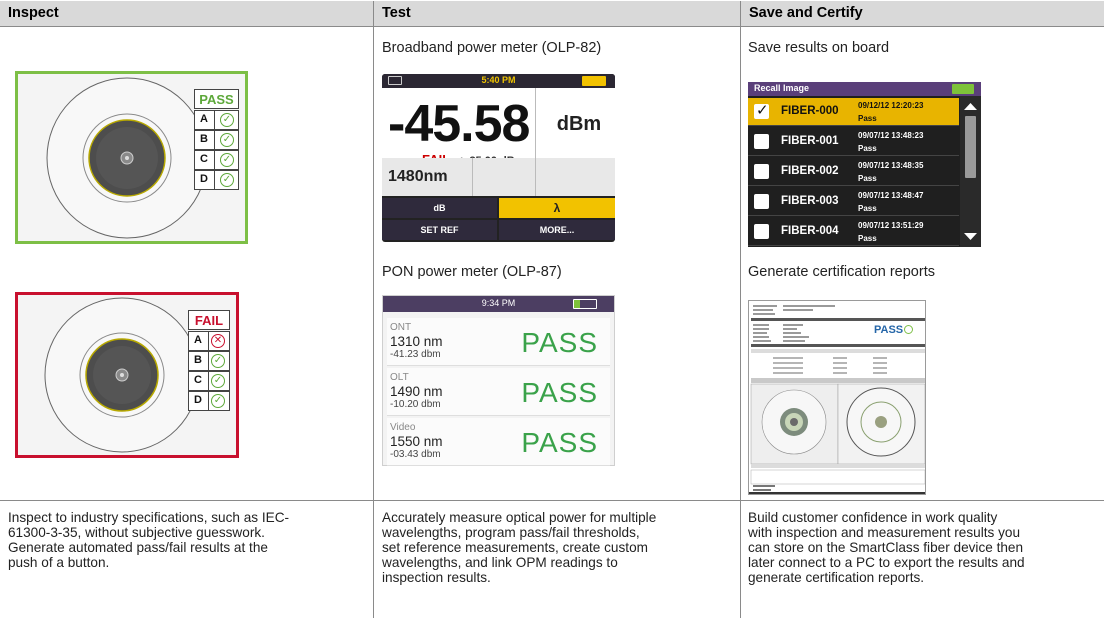 Image resolution: width=1104 pixels, height=618 pixels. What do you see at coordinates (853, 172) in the screenshot?
I see `file-row: FIBER-002 09/07/12 13:48:35 Pass` at bounding box center [853, 172].